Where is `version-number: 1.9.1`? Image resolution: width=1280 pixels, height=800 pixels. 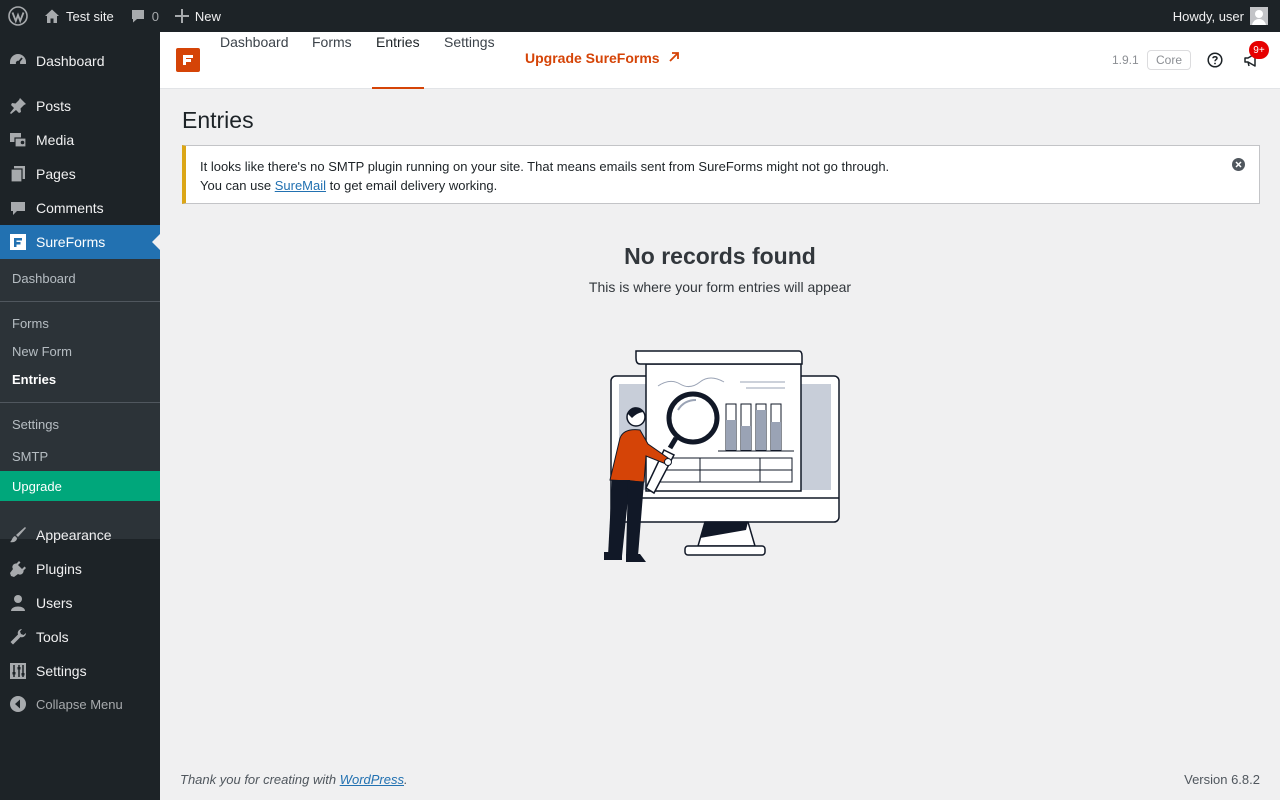
version-number: 1.9.1 is located at coordinates (1125, 60).